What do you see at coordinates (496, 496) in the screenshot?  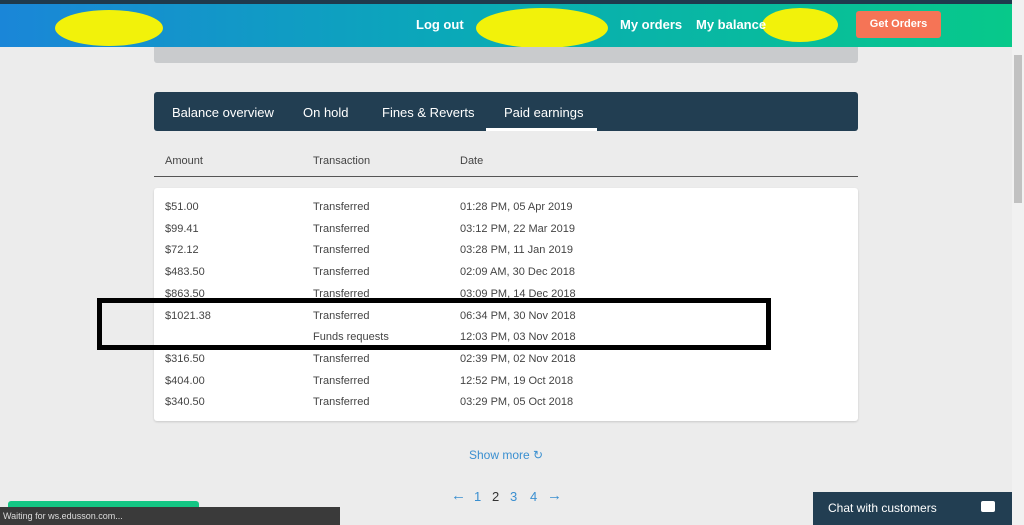 I see `page-2-current: 2` at bounding box center [496, 496].